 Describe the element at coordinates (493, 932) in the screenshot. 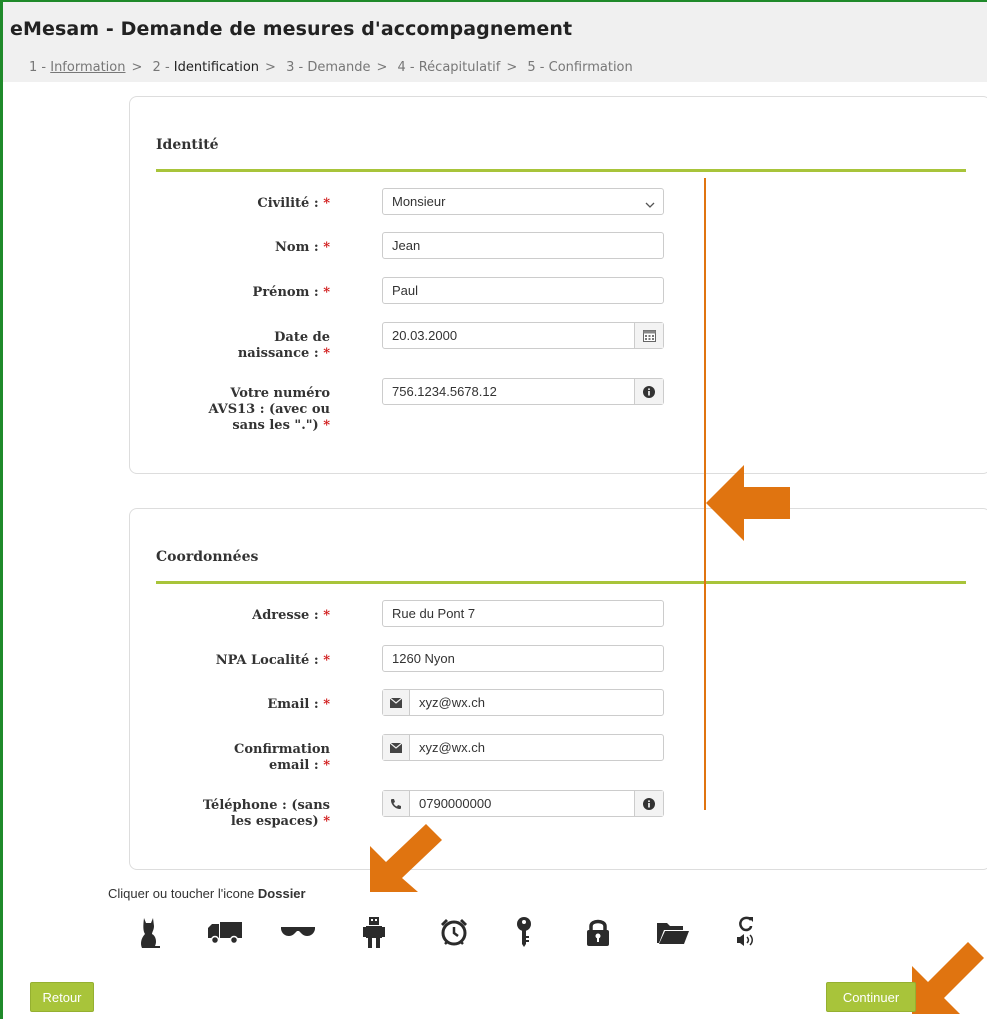

I see `captcha-icons` at that location.